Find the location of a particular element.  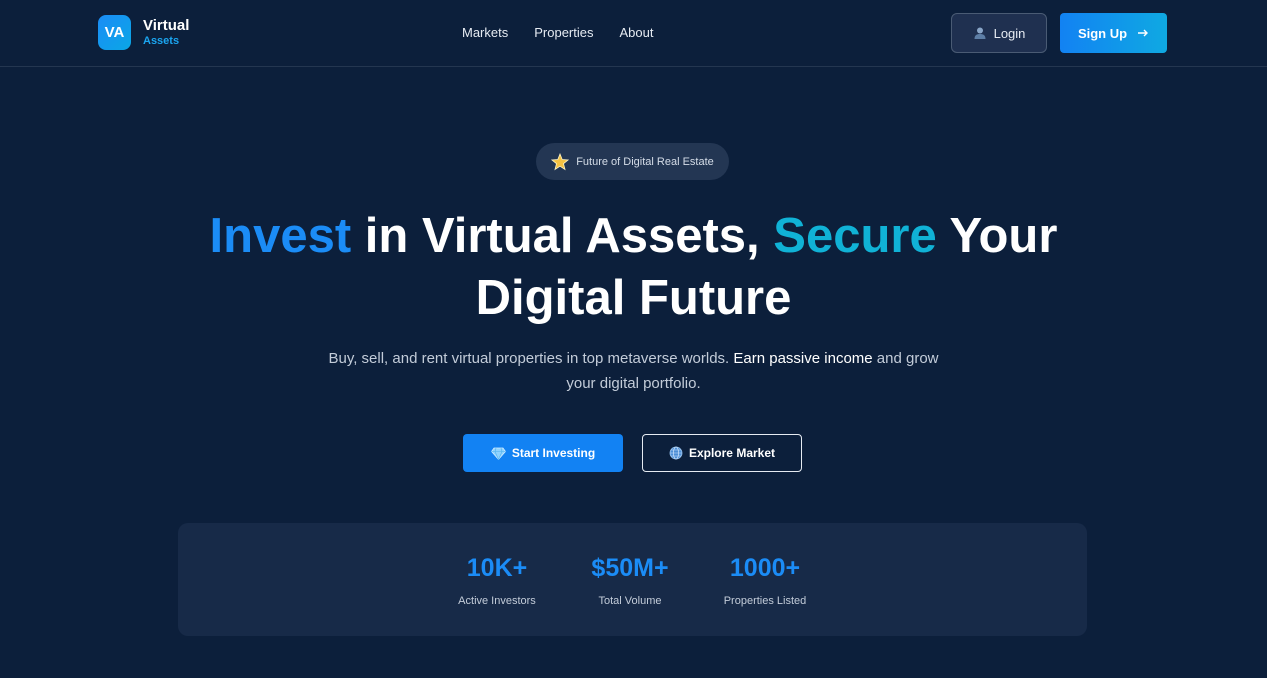

login-button: Login is located at coordinates (999, 33).